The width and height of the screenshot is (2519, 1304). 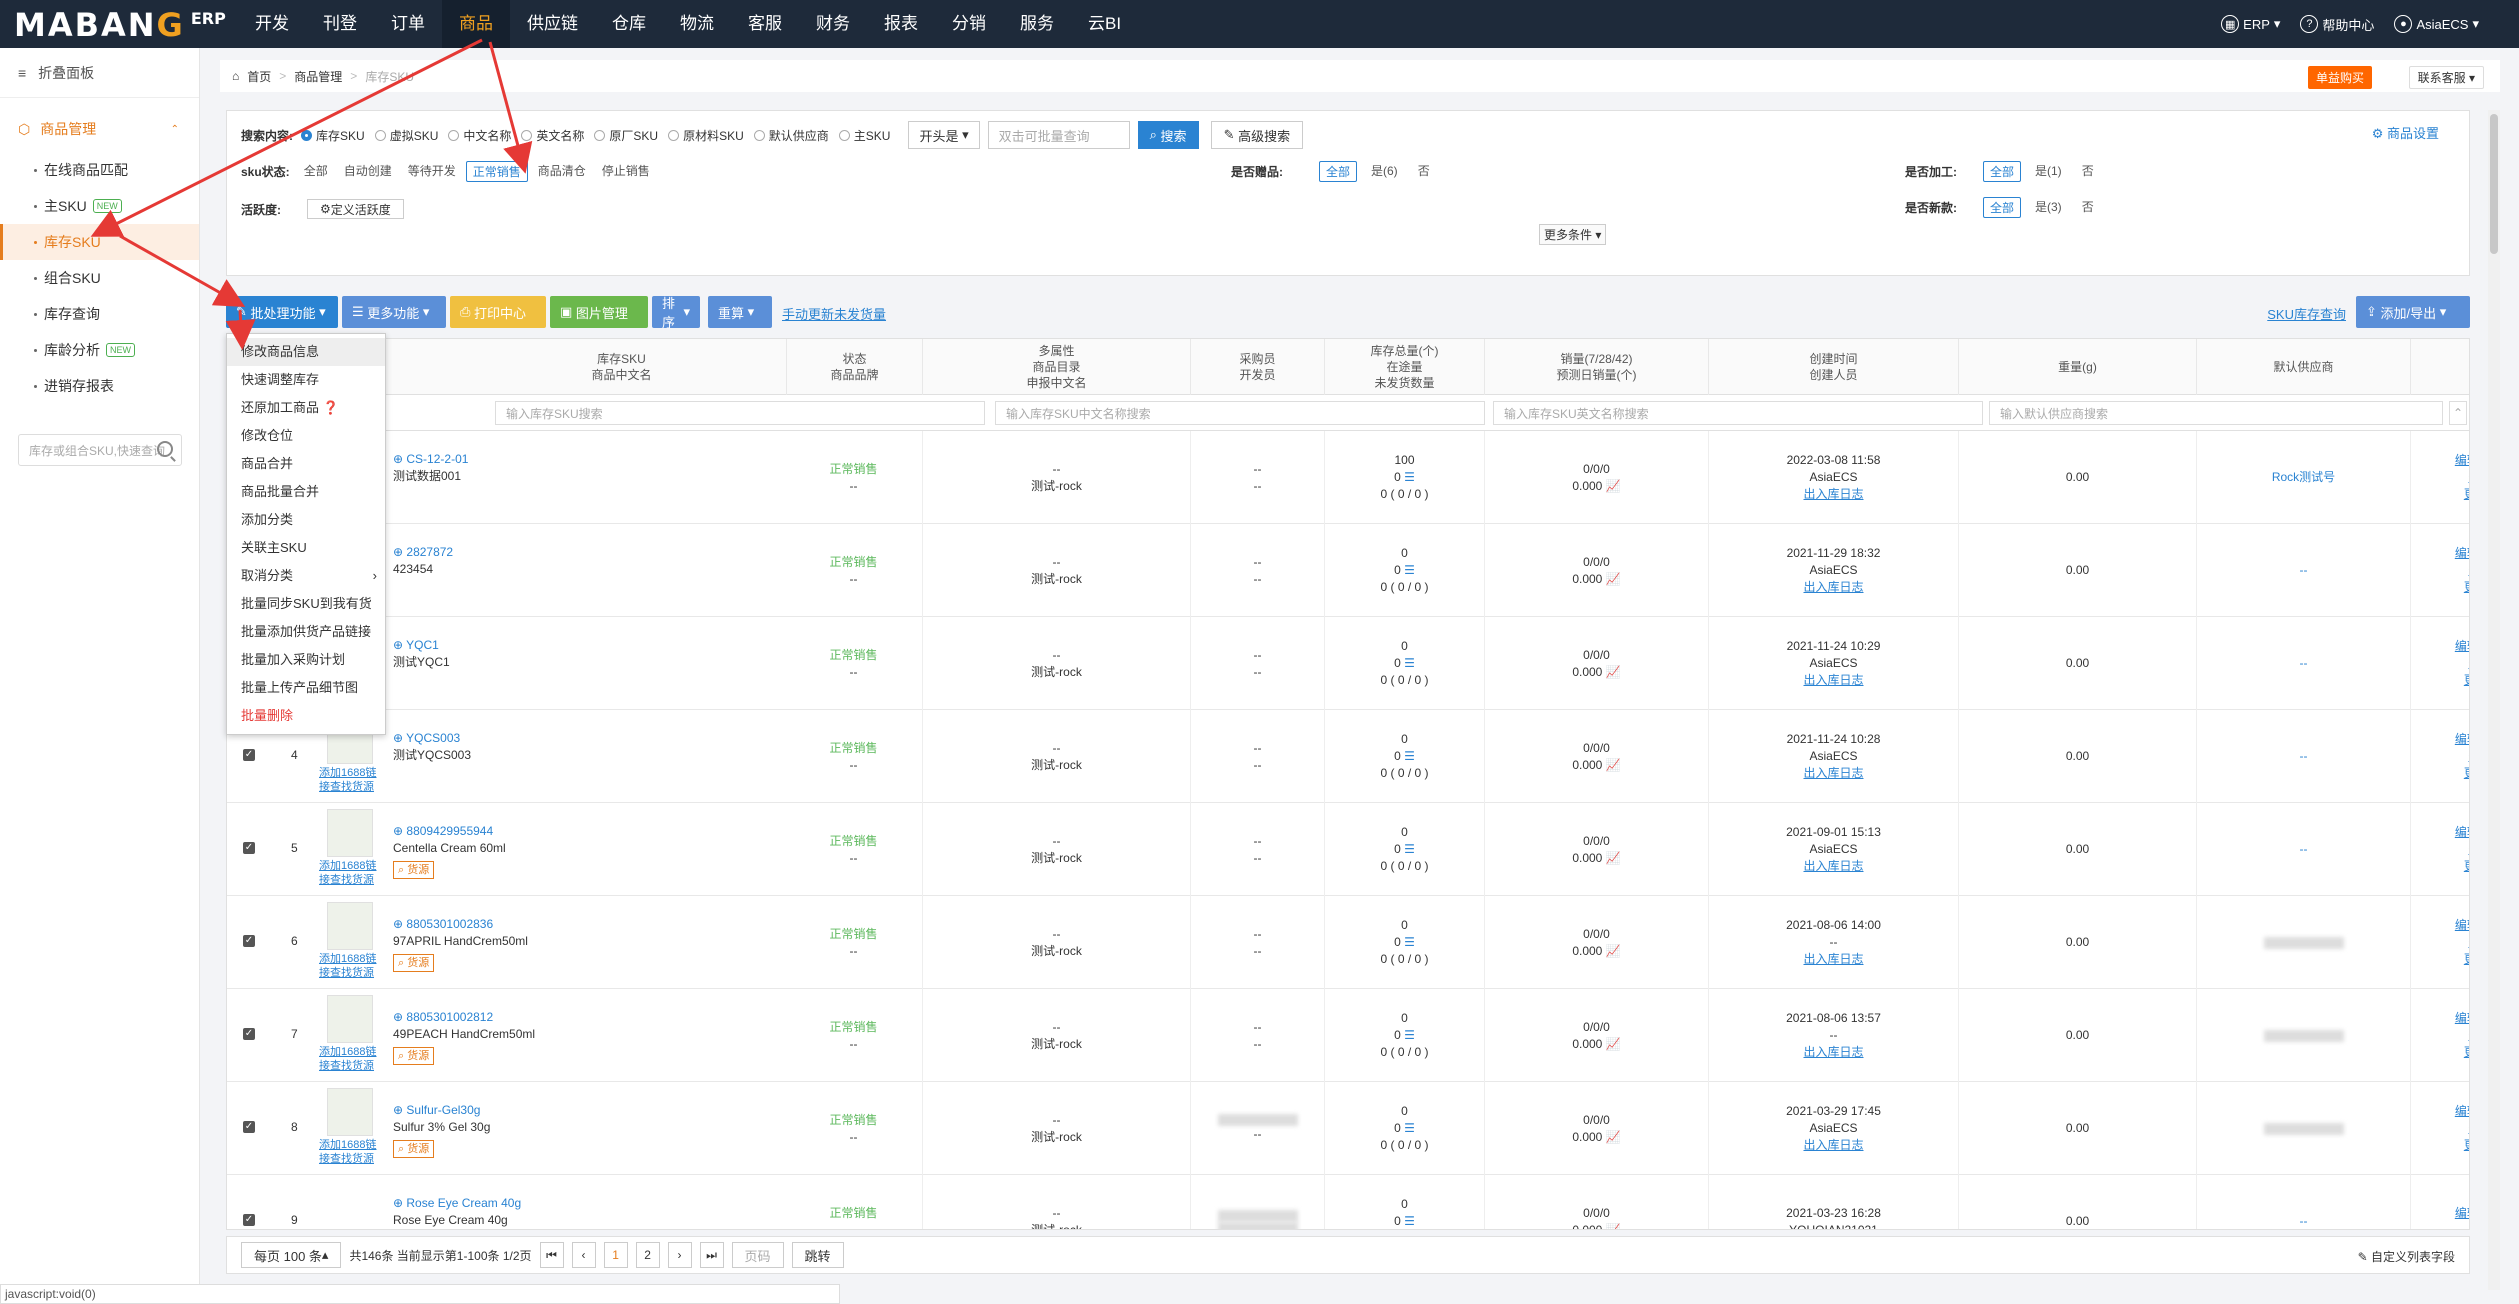 I want to click on new_tags-1: 是(3), so click(x=2048, y=207).